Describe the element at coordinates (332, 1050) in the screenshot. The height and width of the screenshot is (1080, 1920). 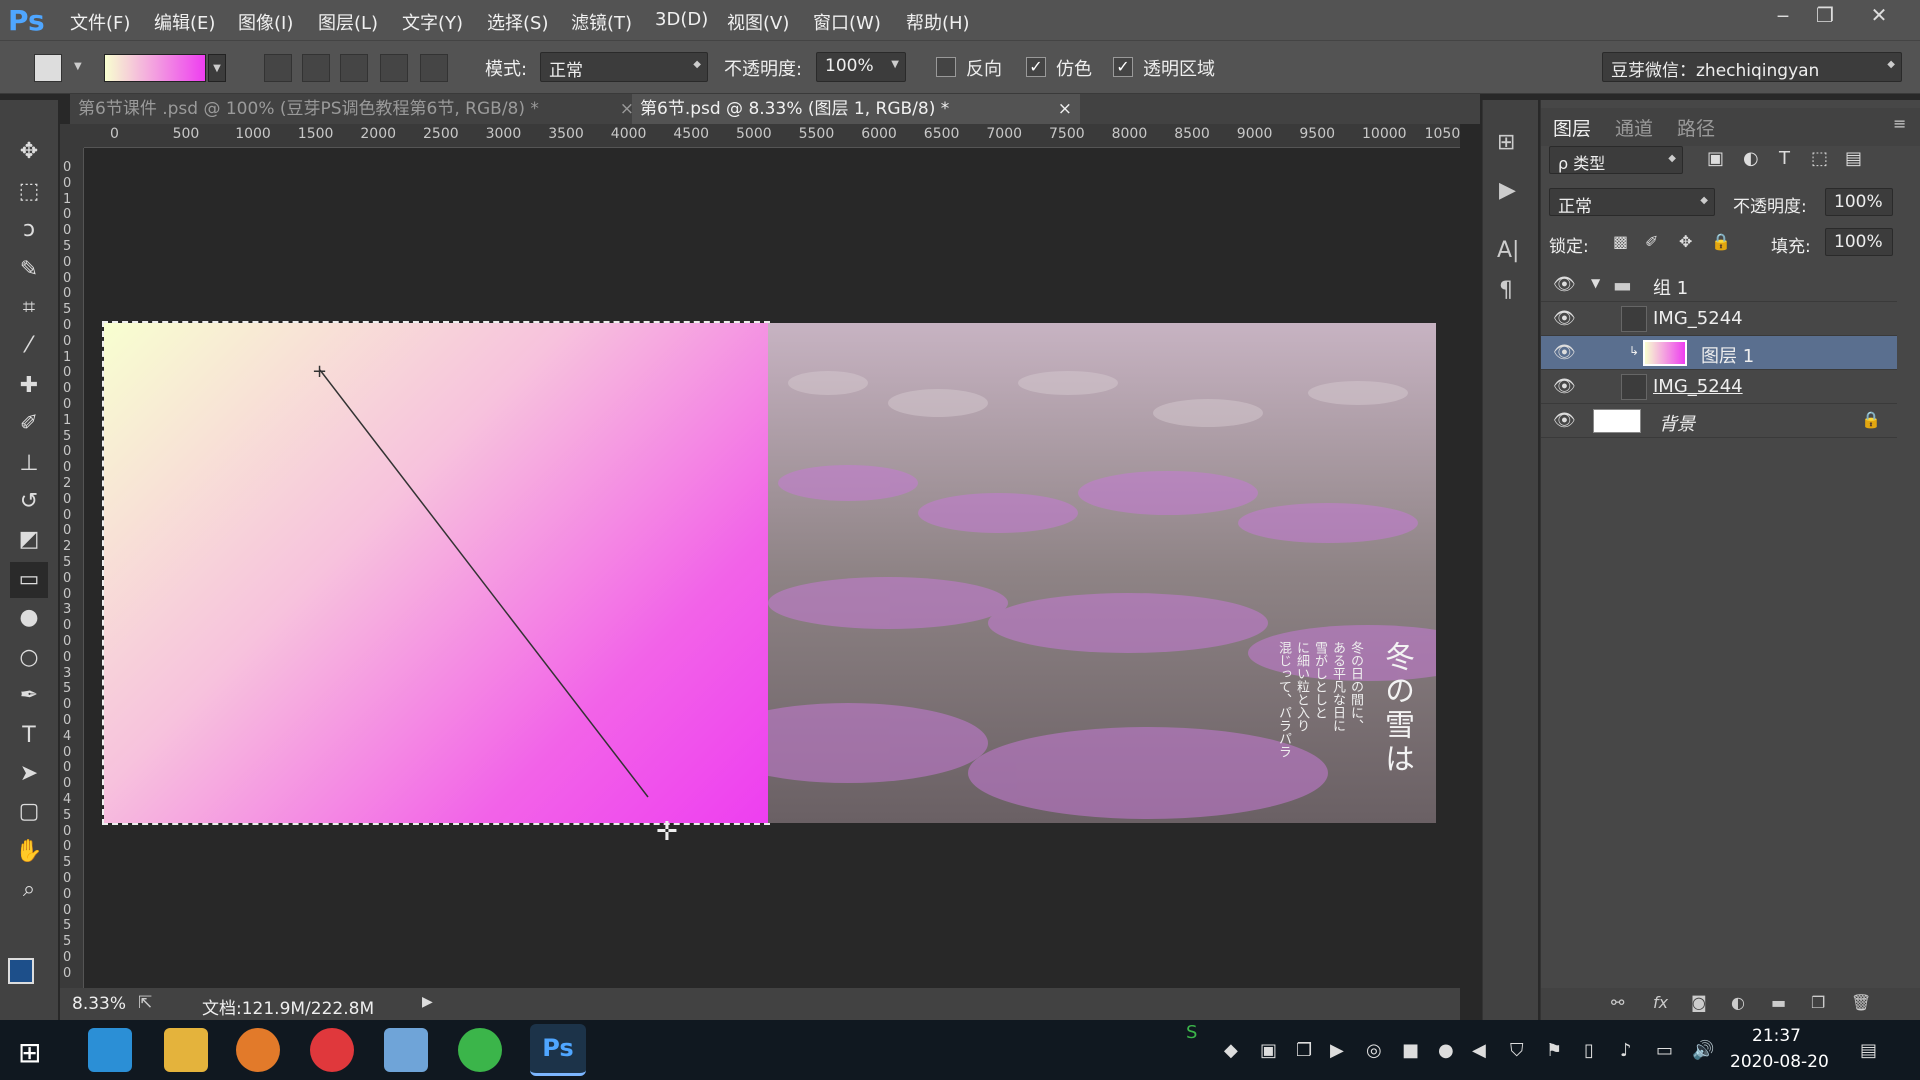
I see `recorder-icon` at that location.